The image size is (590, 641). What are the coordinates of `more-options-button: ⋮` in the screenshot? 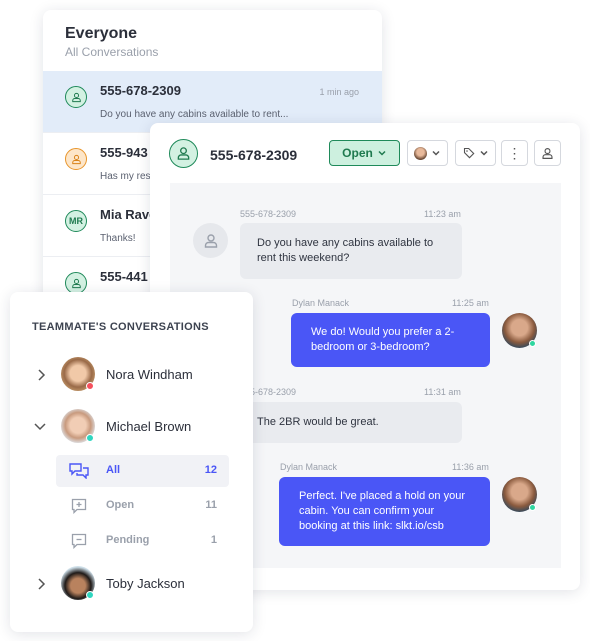 It's located at (514, 153).